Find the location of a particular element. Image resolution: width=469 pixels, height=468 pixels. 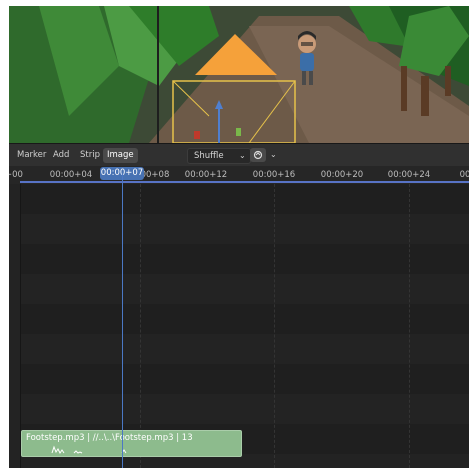

chevron-down-icon: ⌄ is located at coordinates (242, 155).